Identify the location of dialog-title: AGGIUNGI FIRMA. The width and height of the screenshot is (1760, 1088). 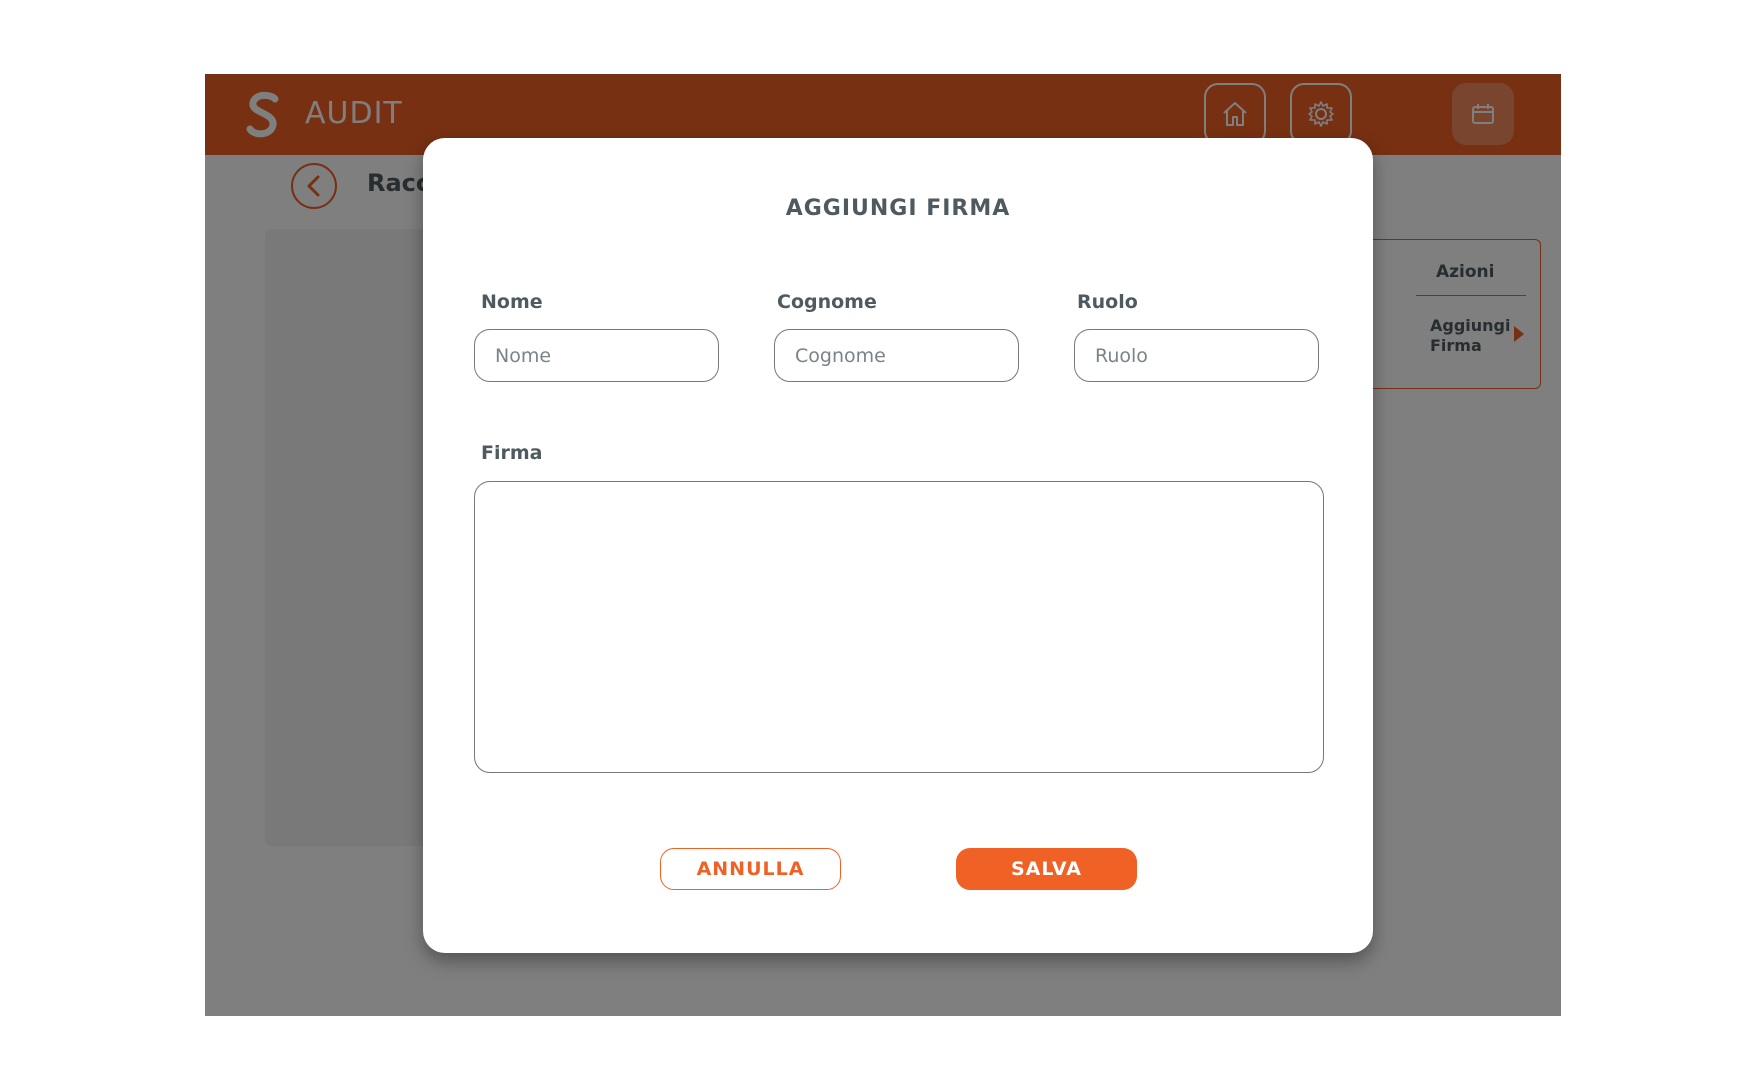
(898, 208).